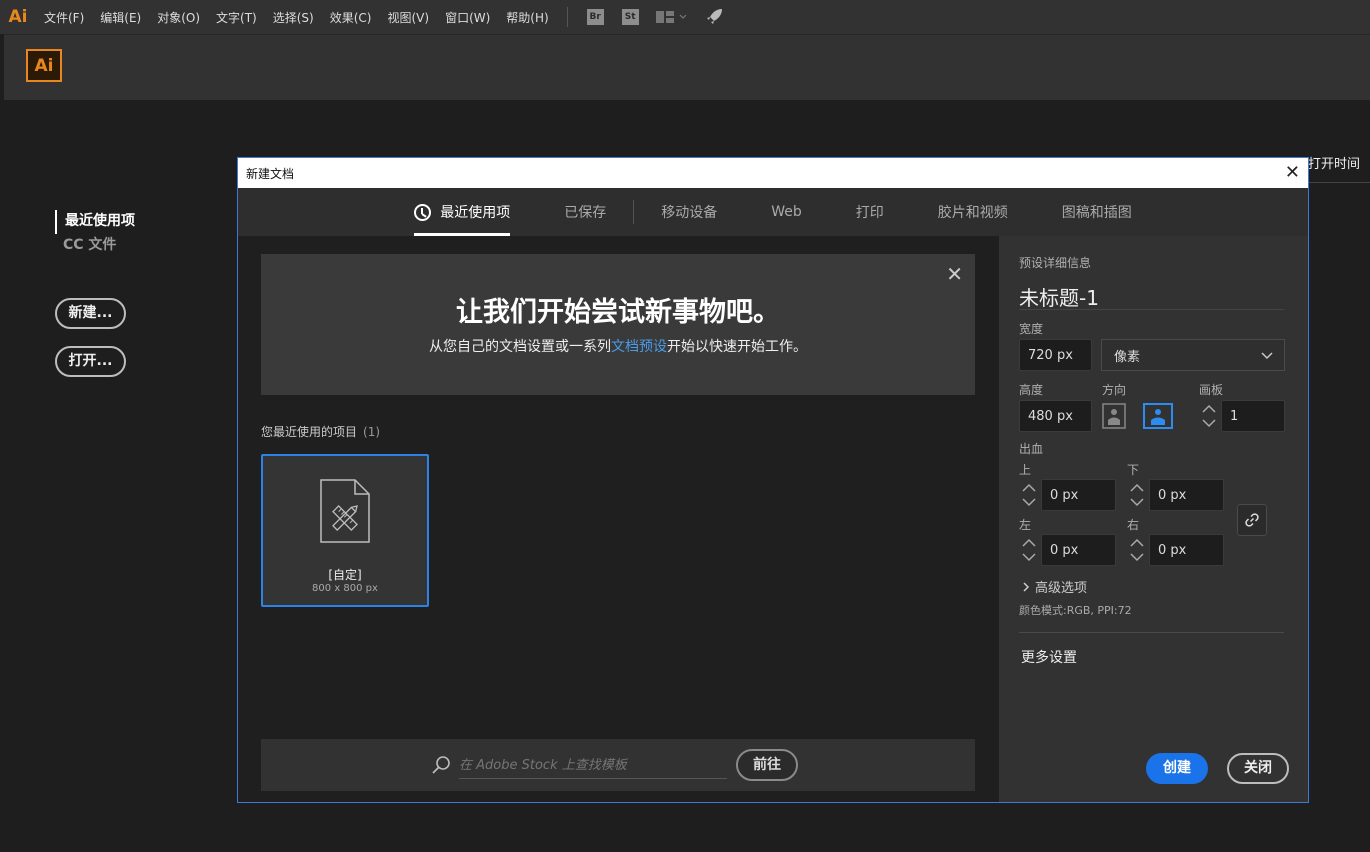 This screenshot has height=852, width=1370. I want to click on more-settings-link: 更多设置, so click(1049, 657).